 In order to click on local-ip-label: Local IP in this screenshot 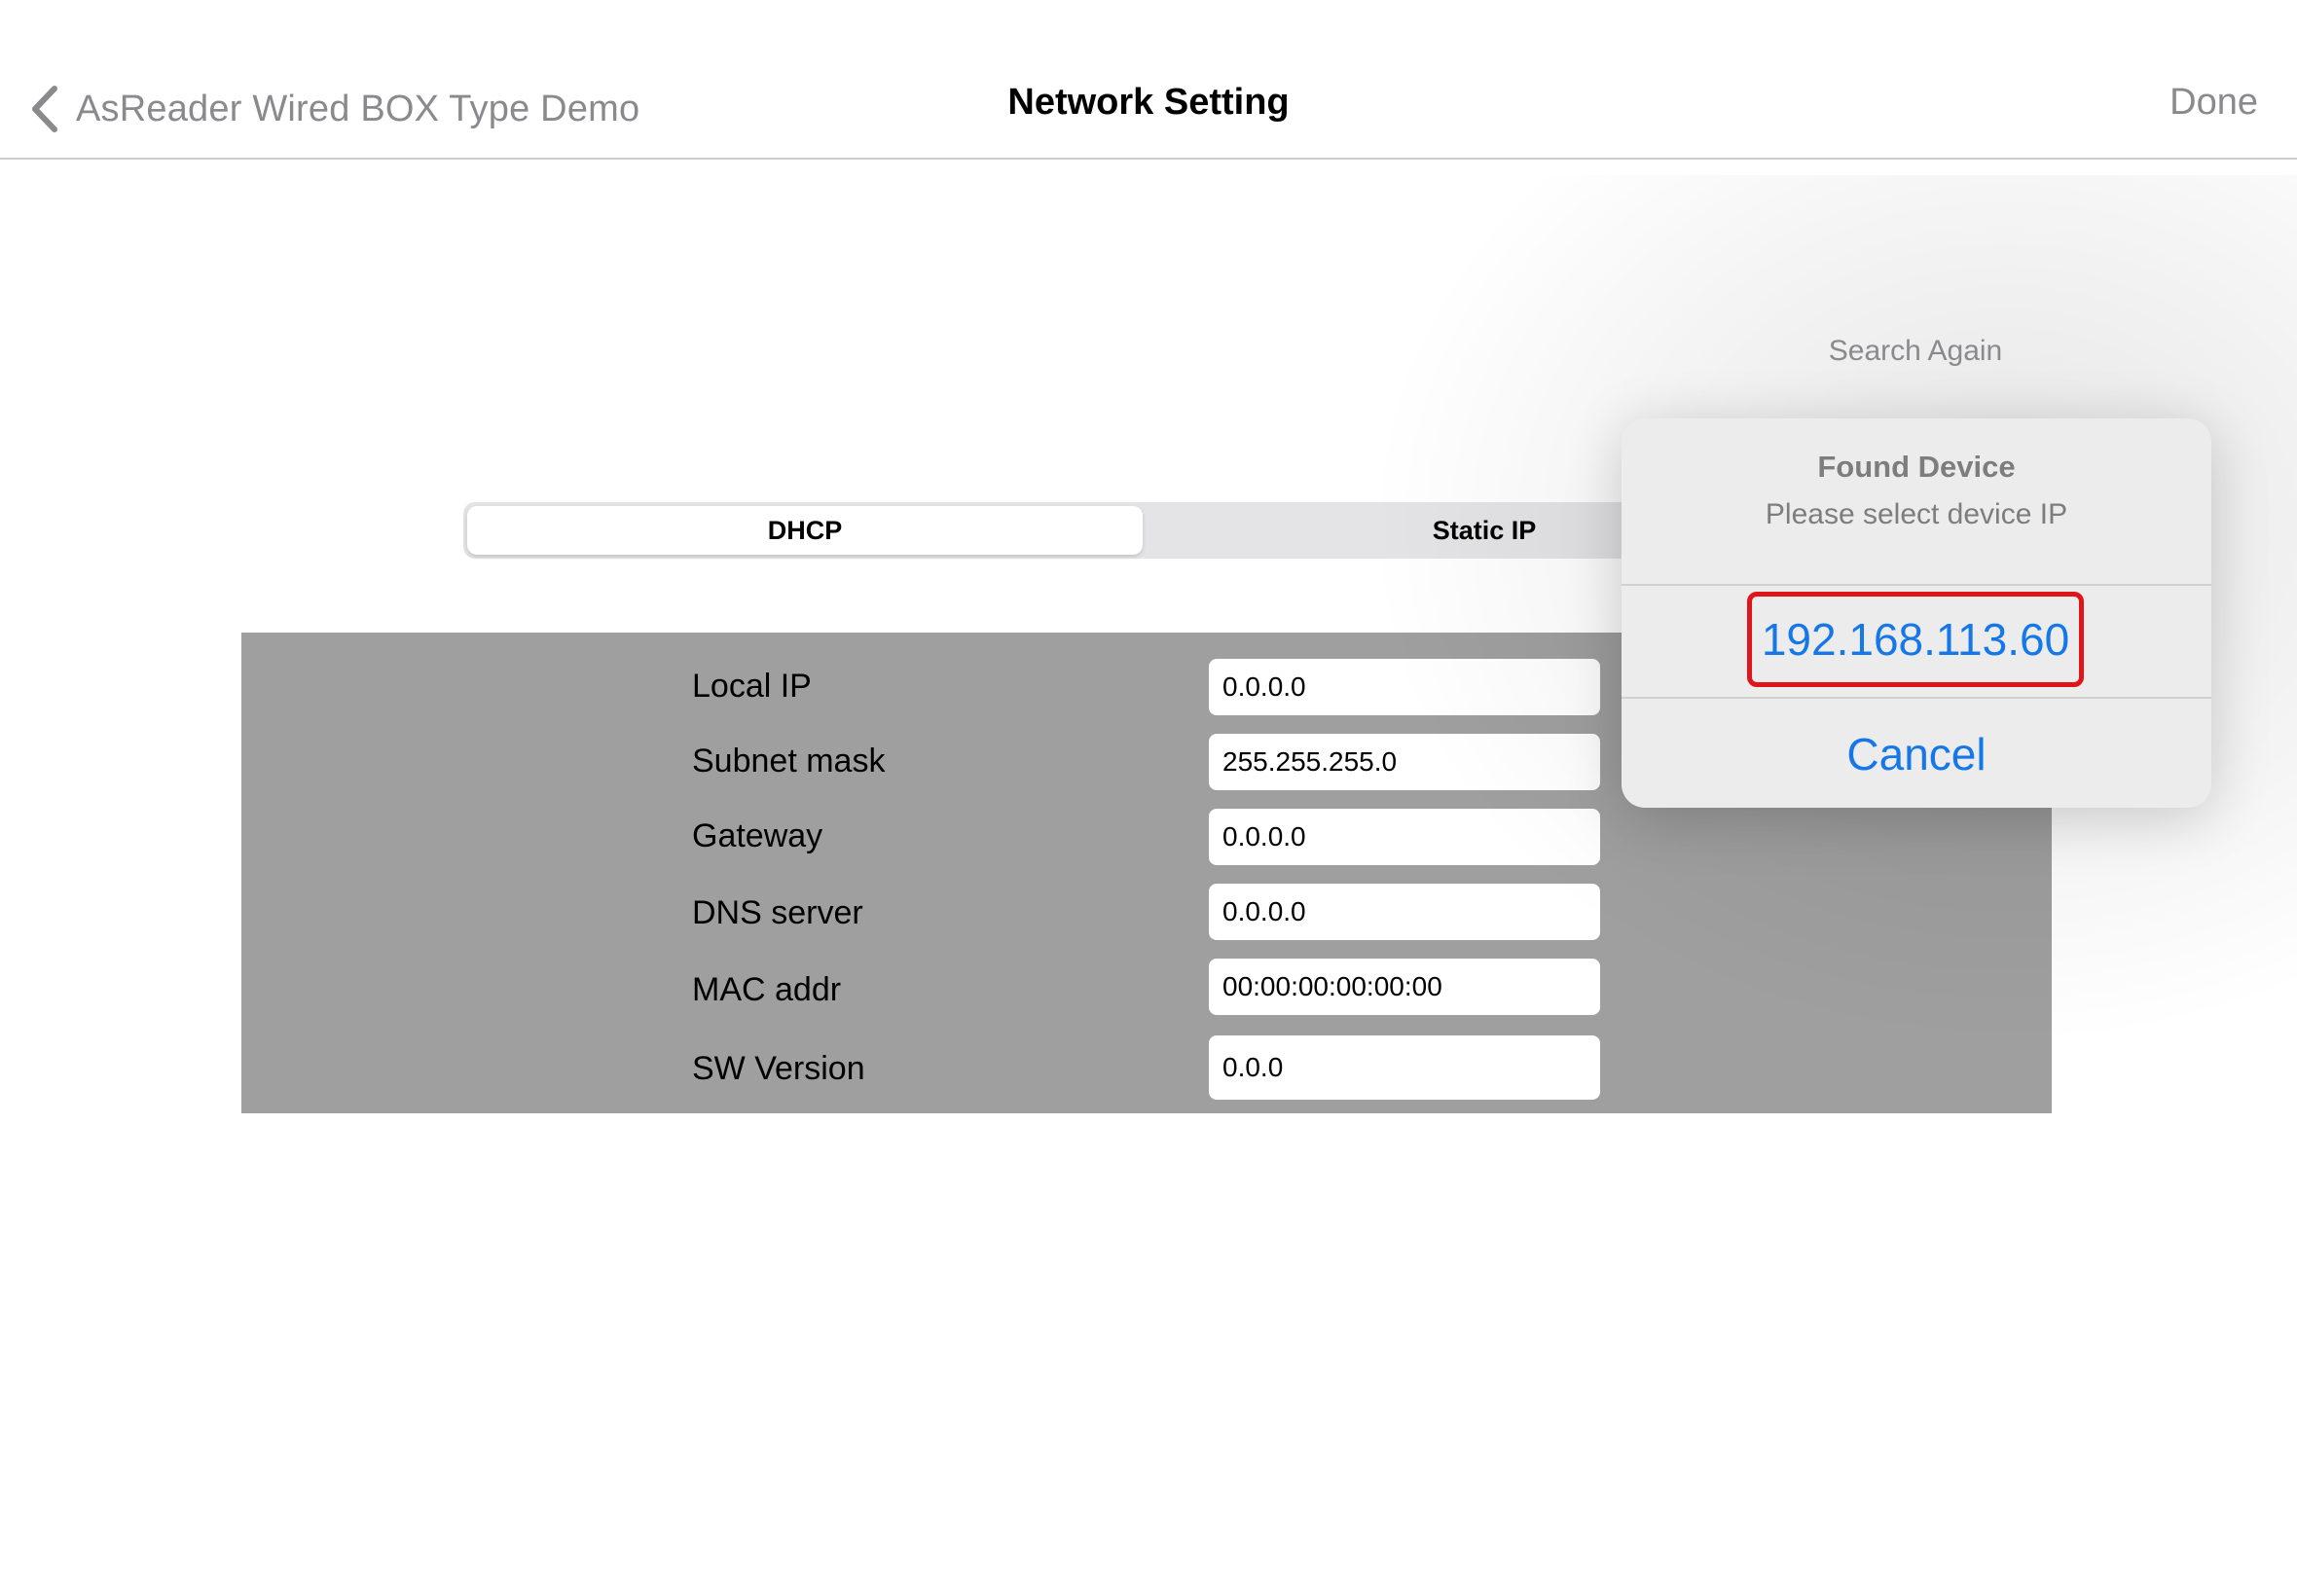, I will do `click(752, 686)`.